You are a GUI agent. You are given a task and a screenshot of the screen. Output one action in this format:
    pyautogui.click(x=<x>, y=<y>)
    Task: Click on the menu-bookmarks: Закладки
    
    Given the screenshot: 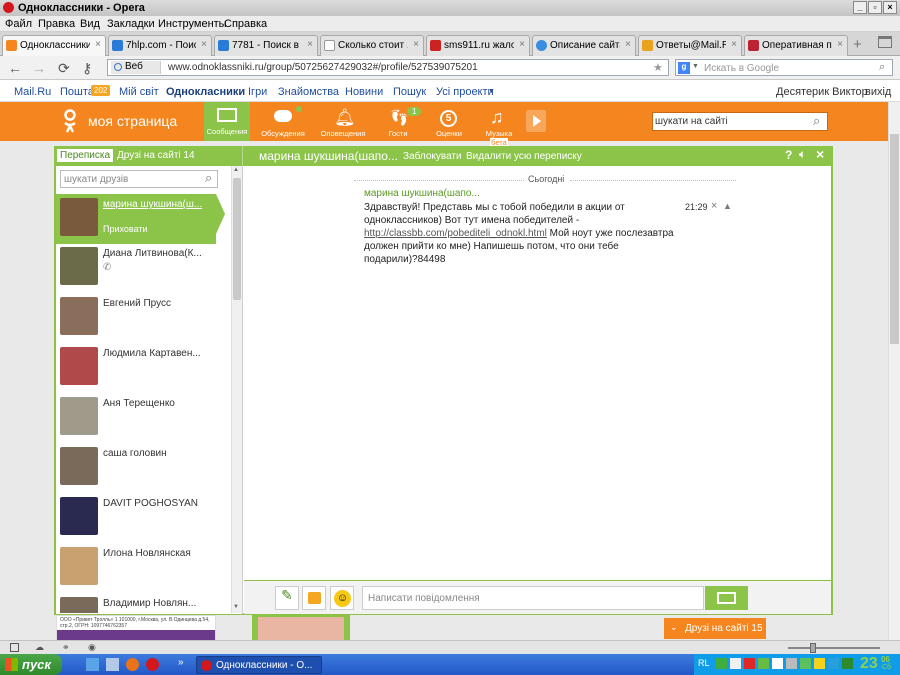 What is the action you would take?
    pyautogui.click(x=131, y=24)
    